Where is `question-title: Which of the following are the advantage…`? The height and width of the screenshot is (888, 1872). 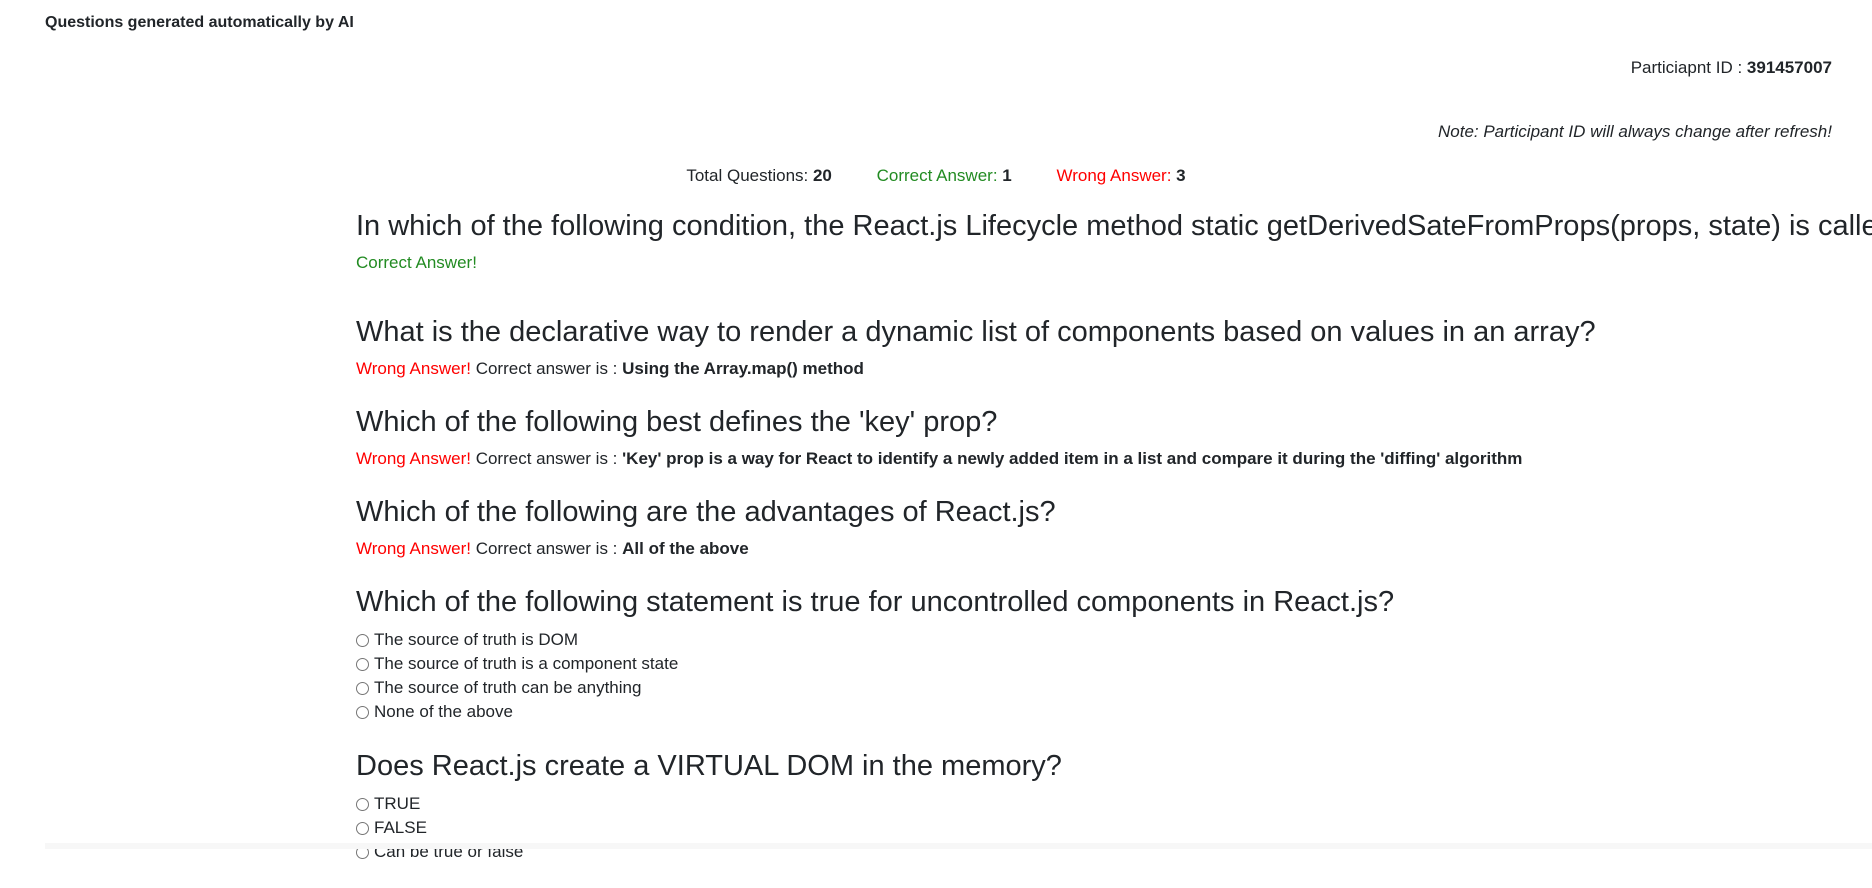
question-title: Which of the following are the advantage… is located at coordinates (706, 512).